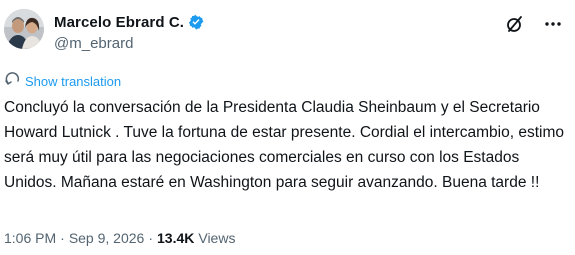 This screenshot has width=575, height=255. What do you see at coordinates (73, 81) in the screenshot?
I see `show-translation-label: Show translation` at bounding box center [73, 81].